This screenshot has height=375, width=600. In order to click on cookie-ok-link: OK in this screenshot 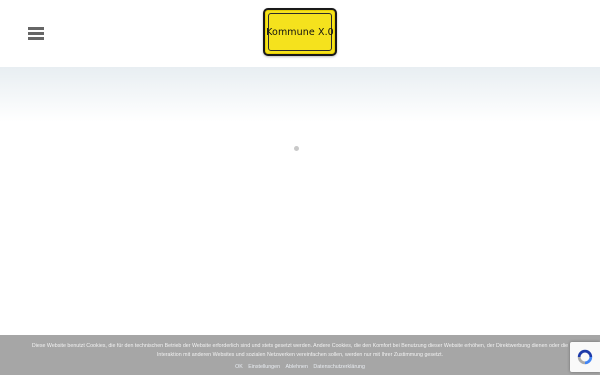, I will do `click(239, 367)`.